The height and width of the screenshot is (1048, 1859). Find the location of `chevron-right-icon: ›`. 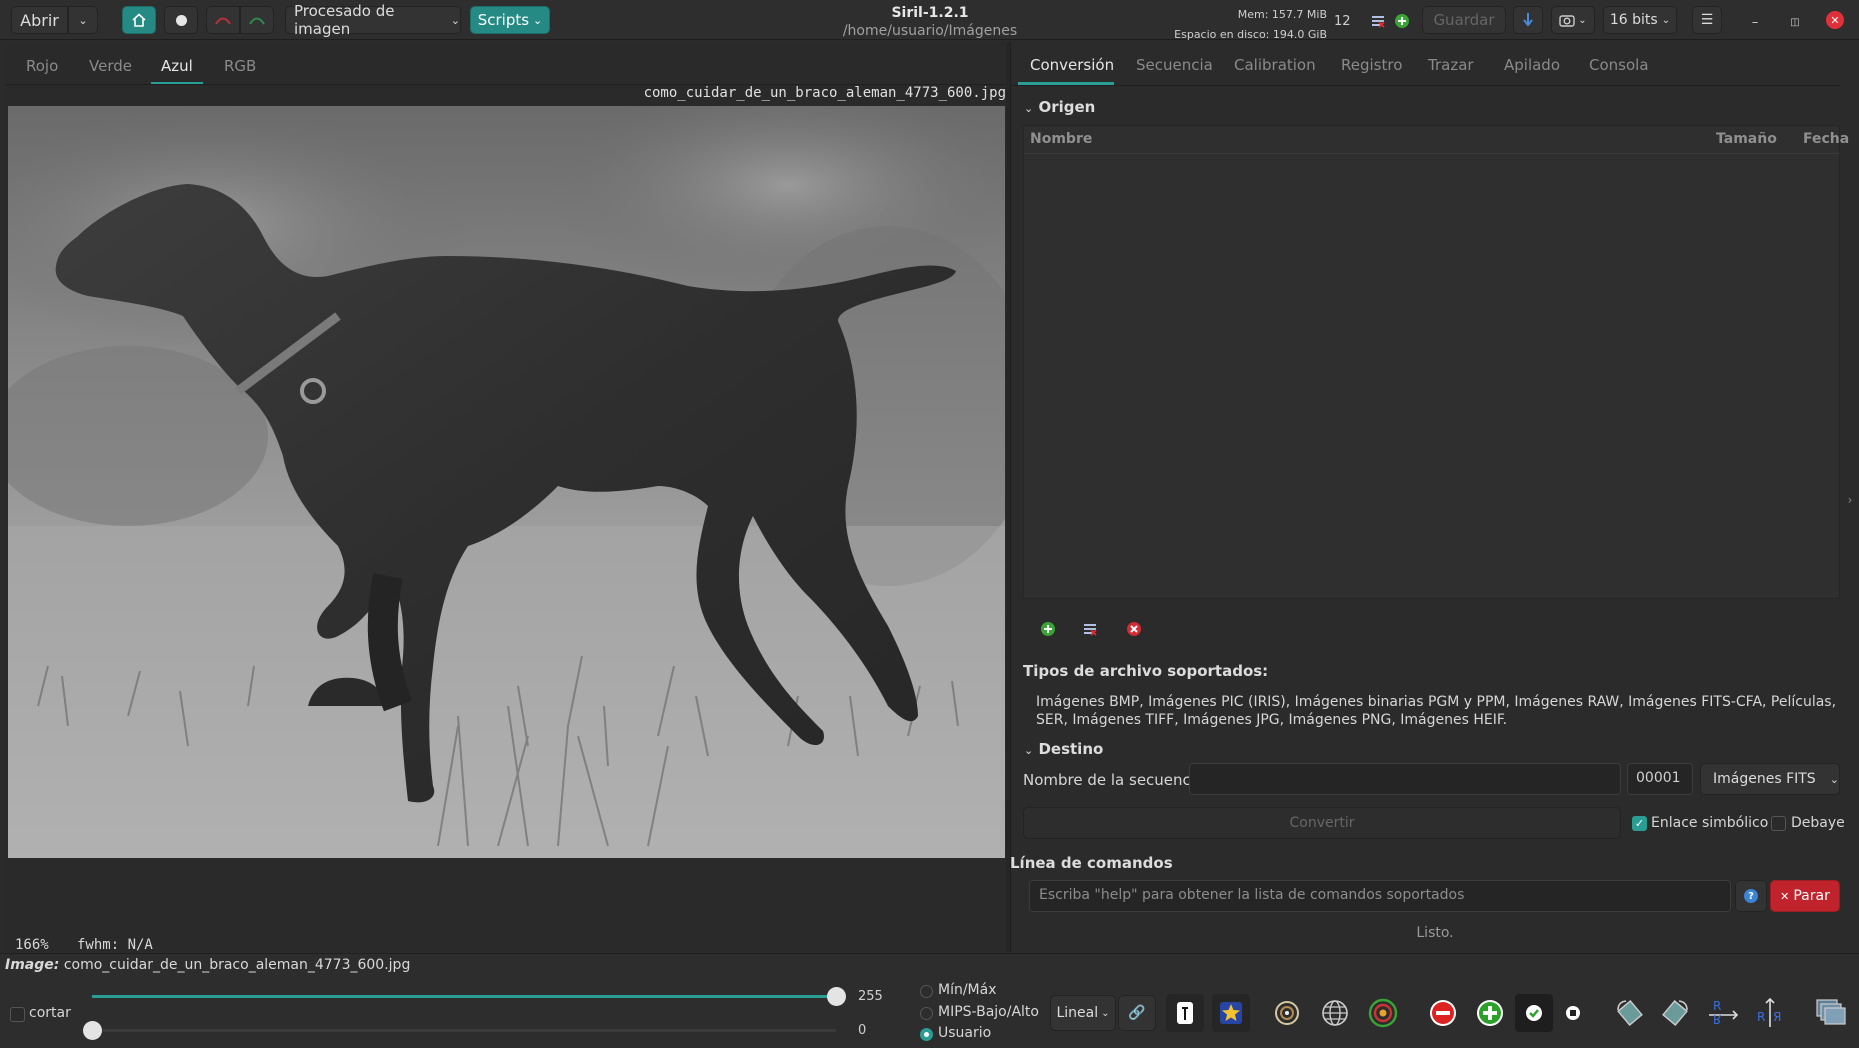

chevron-right-icon: › is located at coordinates (1850, 500).